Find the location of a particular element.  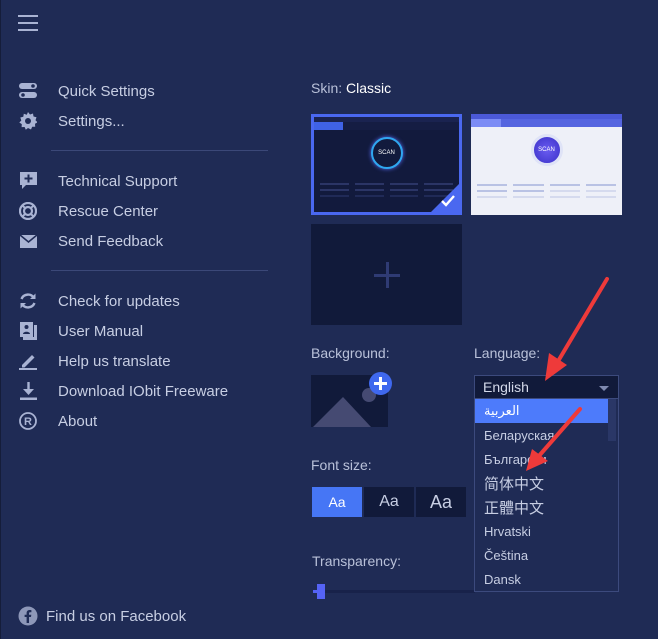

pencil-icon is located at coordinates (28, 361).